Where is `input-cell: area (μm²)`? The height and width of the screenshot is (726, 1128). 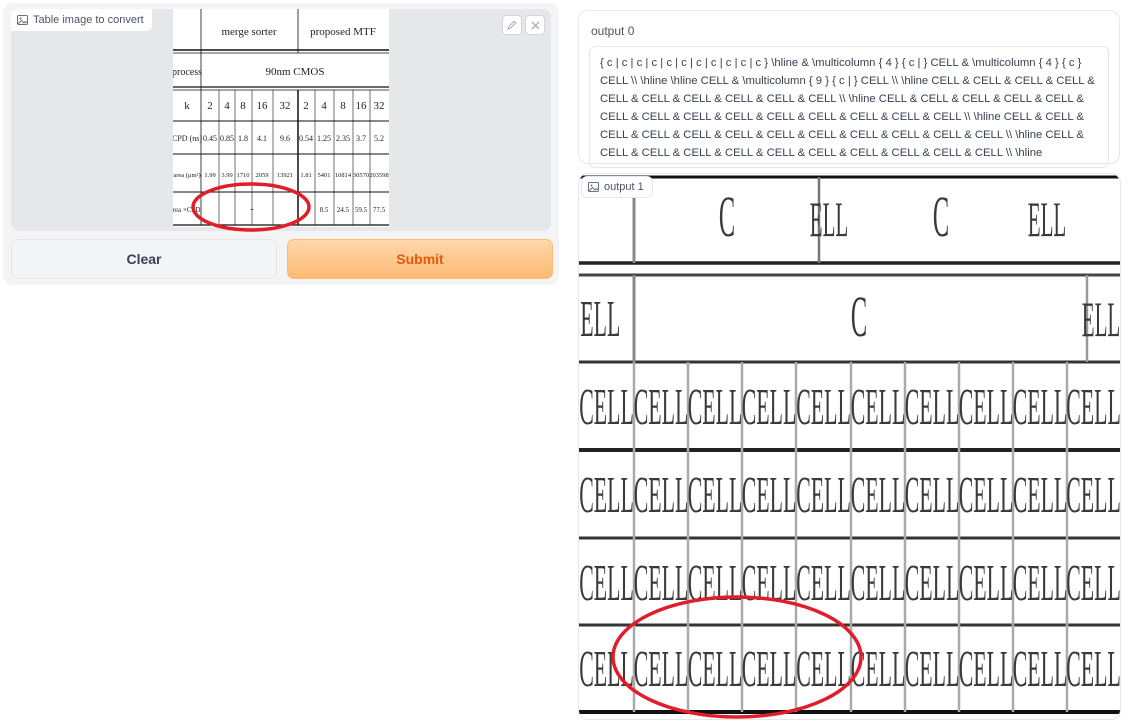
input-cell: area (μm²) is located at coordinates (186, 175).